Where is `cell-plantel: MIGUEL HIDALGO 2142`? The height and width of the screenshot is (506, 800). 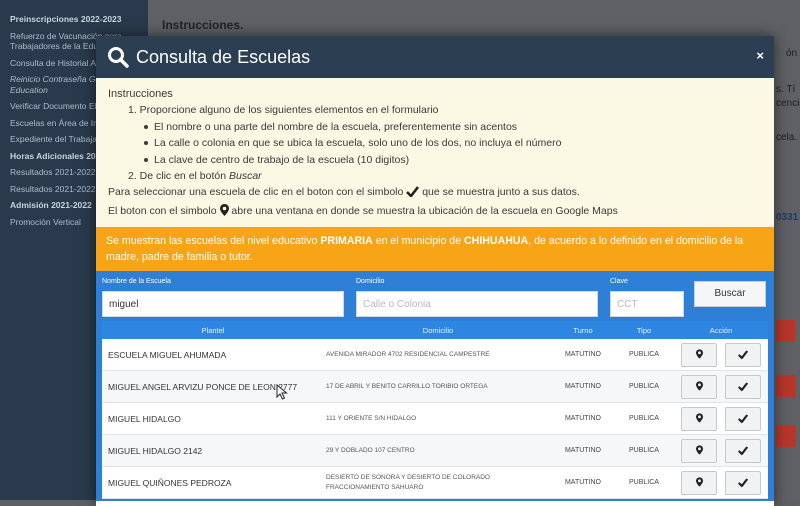 cell-plantel: MIGUEL HIDALGO 2142 is located at coordinates (155, 450).